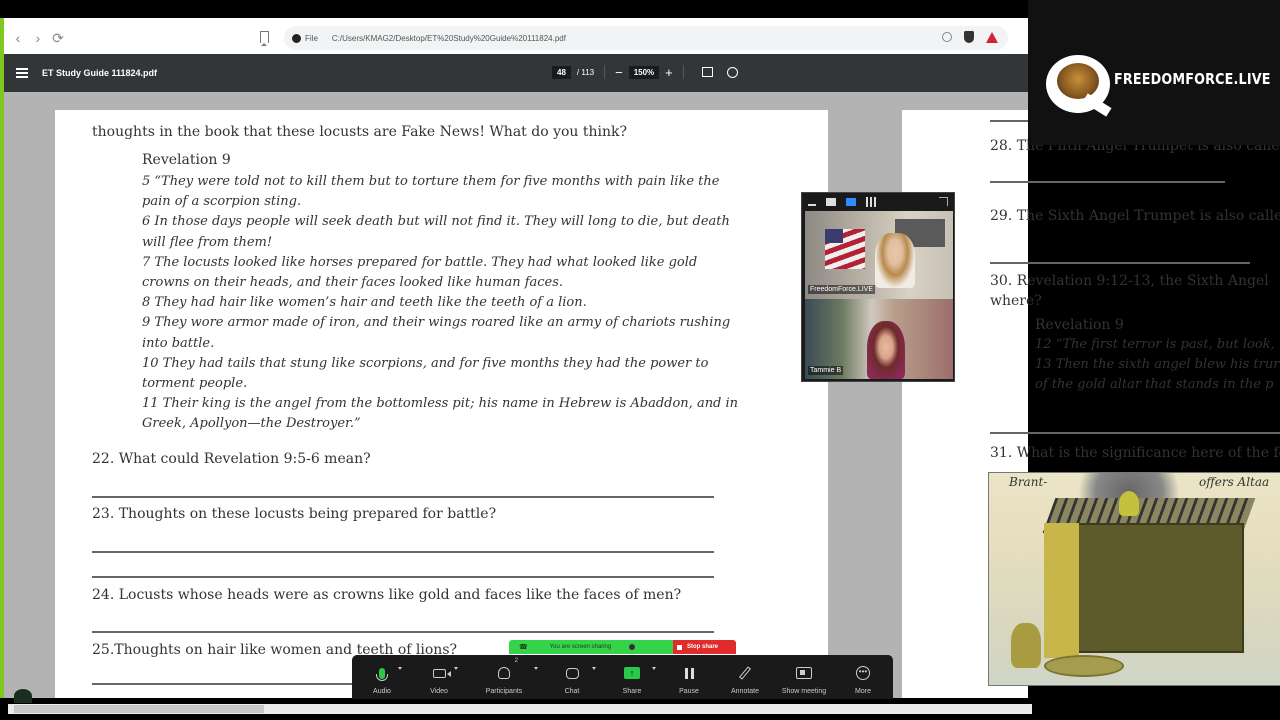 The width and height of the screenshot is (1280, 720). Describe the element at coordinates (18, 38) in the screenshot. I see `back-button: ‹` at that location.